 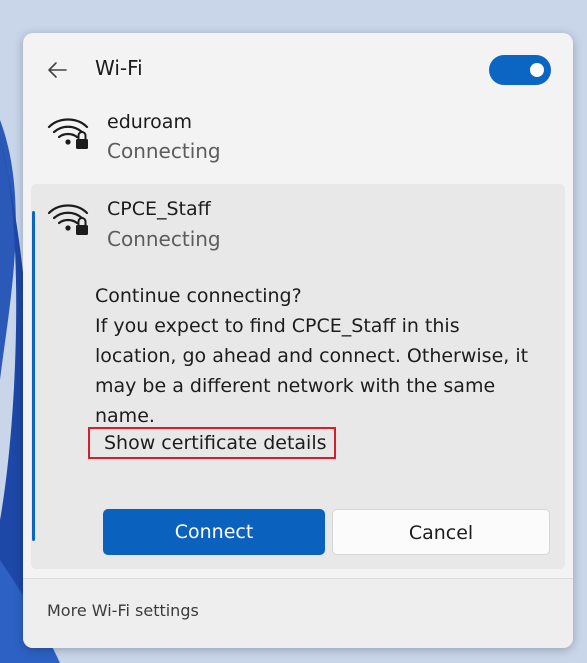 I want to click on more-wifi-settings-link: More Wi-Fi settings, so click(x=123, y=610).